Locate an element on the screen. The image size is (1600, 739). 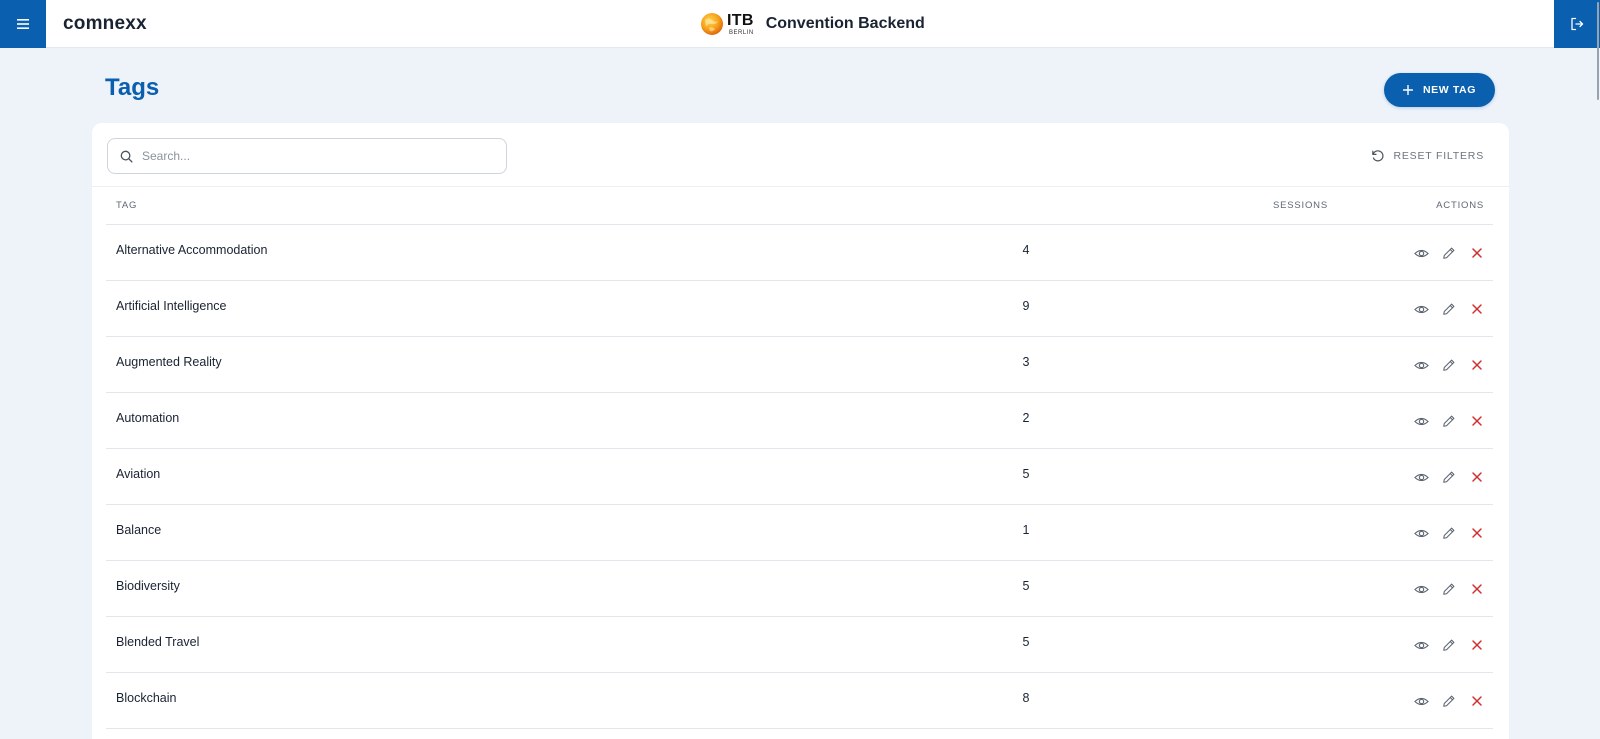
tag-name: Augmented Reality is located at coordinates (169, 362).